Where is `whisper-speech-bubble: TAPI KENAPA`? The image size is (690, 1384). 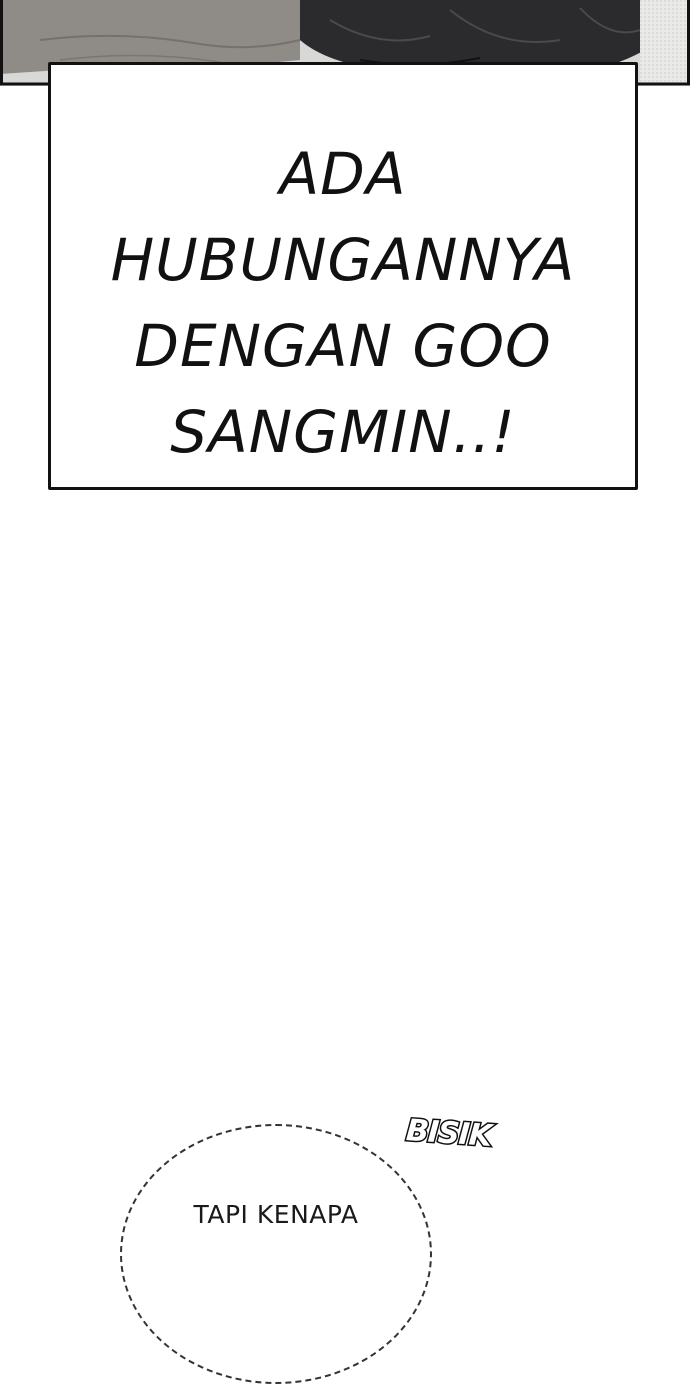
whisper-speech-bubble: TAPI KENAPA is located at coordinates (276, 1254).